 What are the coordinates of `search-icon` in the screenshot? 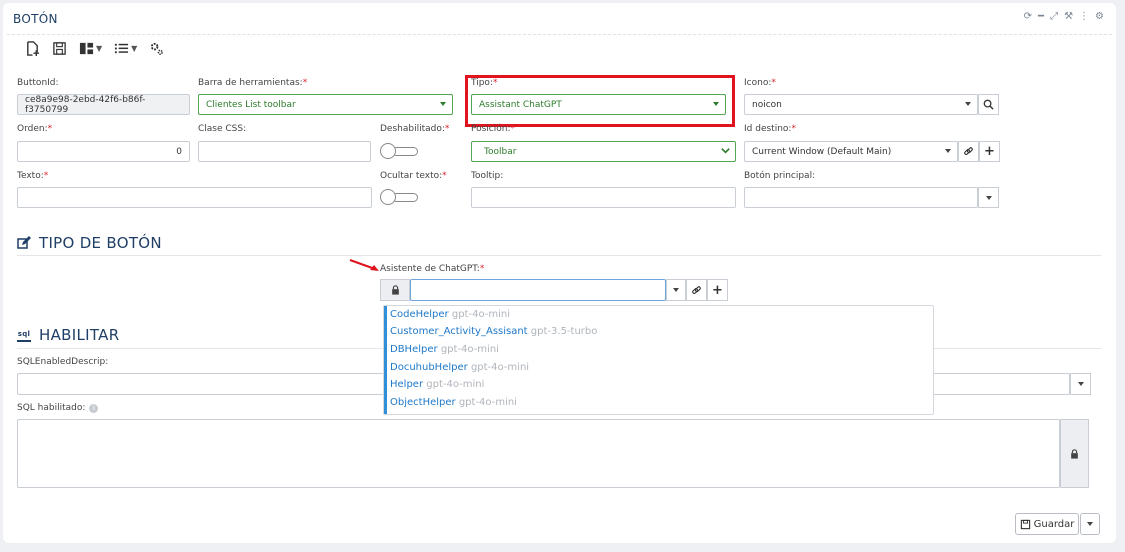 It's located at (988, 104).